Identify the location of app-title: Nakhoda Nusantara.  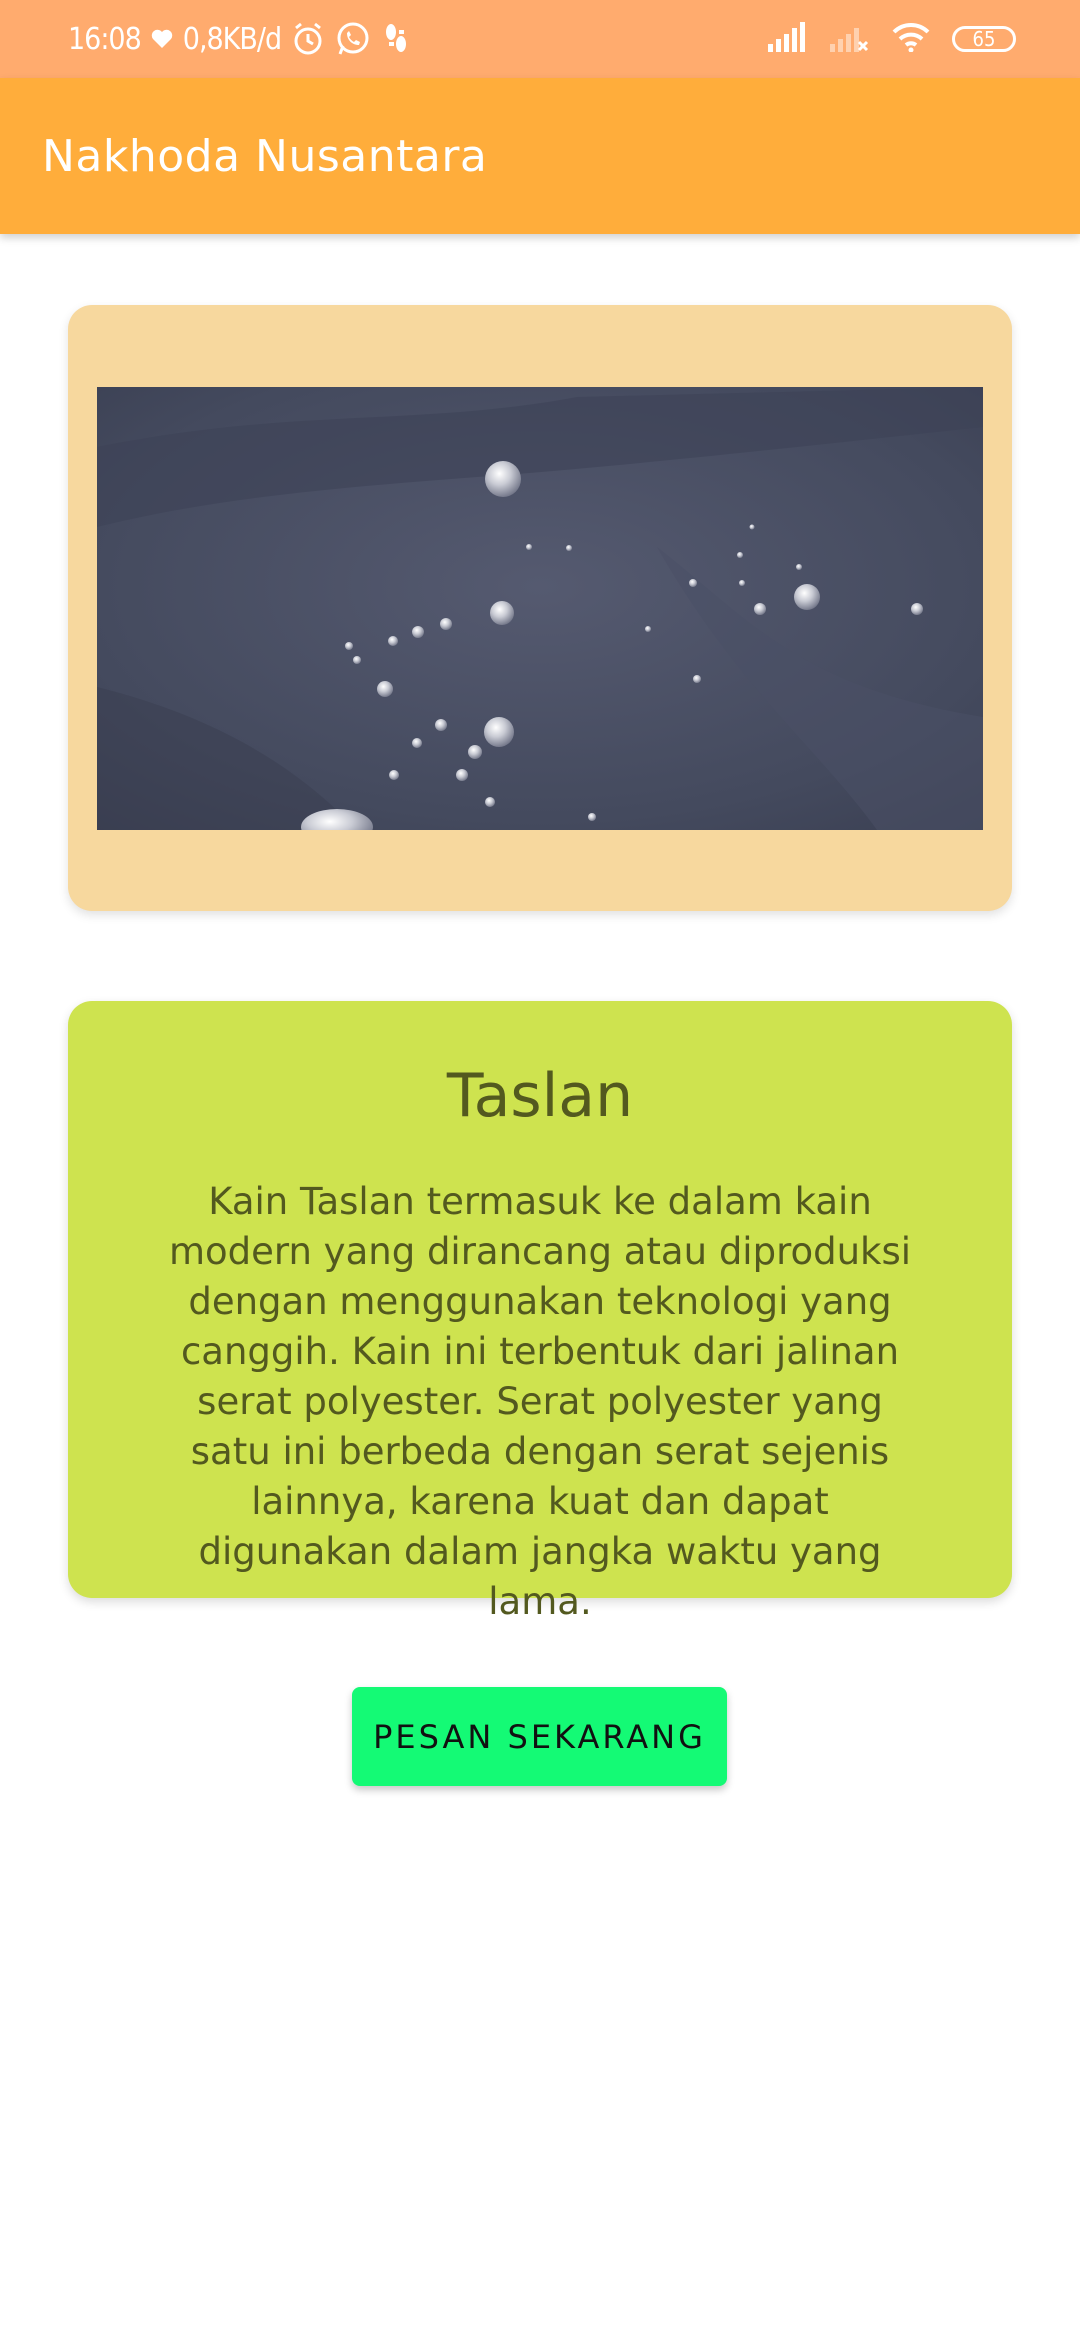
(265, 156).